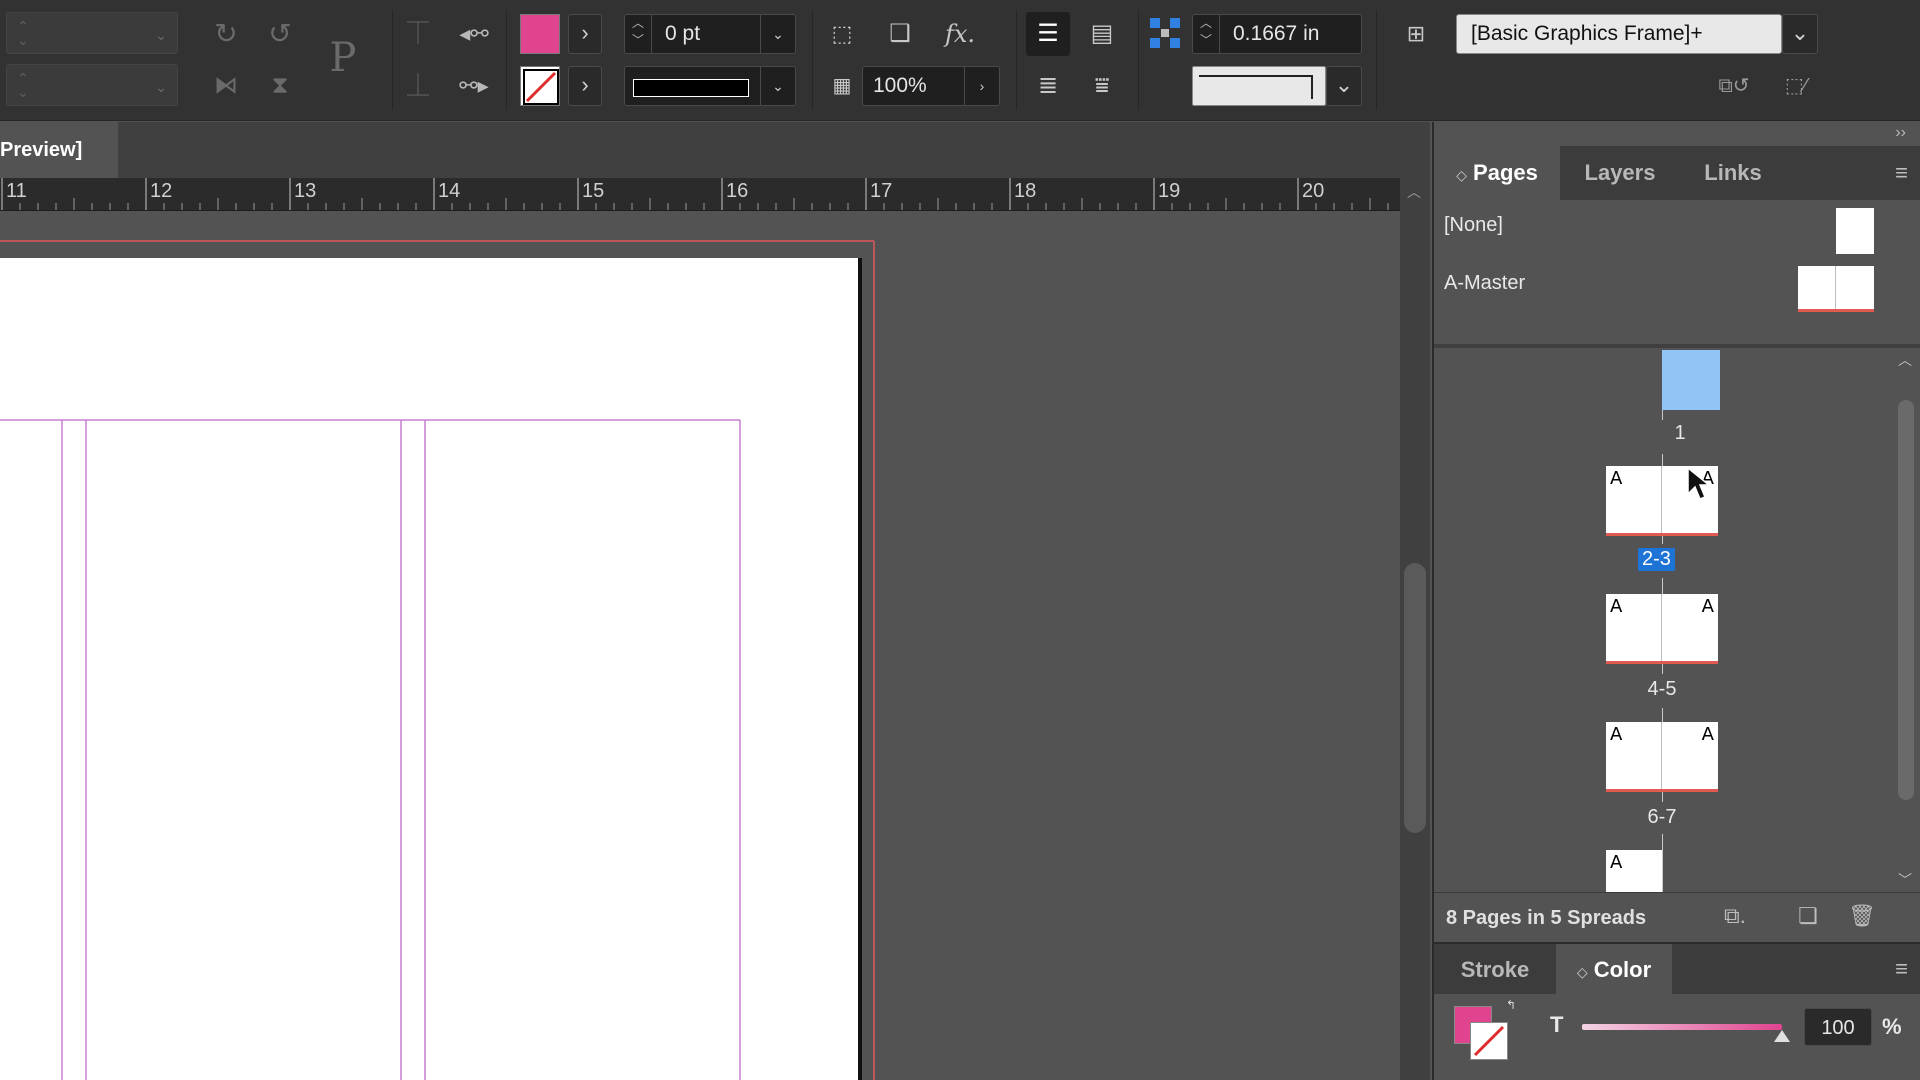 The width and height of the screenshot is (1920, 1080). Describe the element at coordinates (1900, 133) in the screenshot. I see `collapse-dock-icon: ››` at that location.